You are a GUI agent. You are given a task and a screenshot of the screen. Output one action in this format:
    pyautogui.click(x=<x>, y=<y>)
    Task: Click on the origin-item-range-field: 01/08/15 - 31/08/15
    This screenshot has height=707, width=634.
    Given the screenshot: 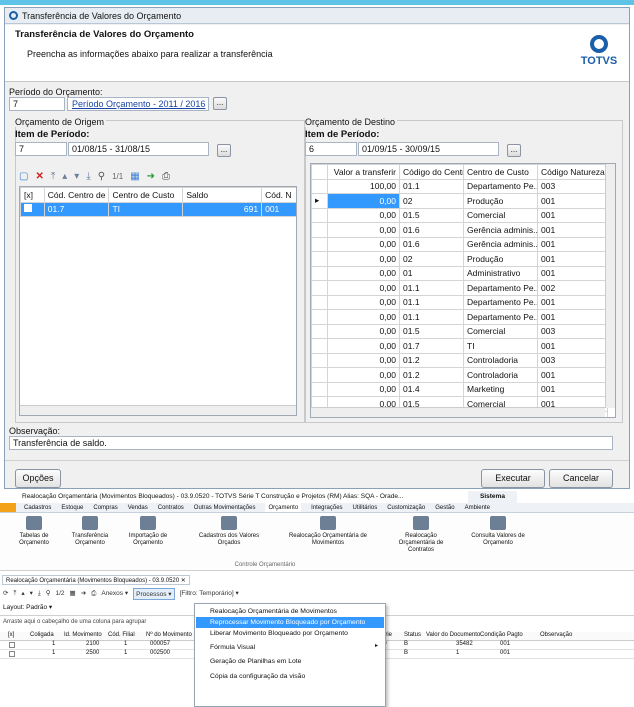 What is the action you would take?
    pyautogui.click(x=138, y=149)
    